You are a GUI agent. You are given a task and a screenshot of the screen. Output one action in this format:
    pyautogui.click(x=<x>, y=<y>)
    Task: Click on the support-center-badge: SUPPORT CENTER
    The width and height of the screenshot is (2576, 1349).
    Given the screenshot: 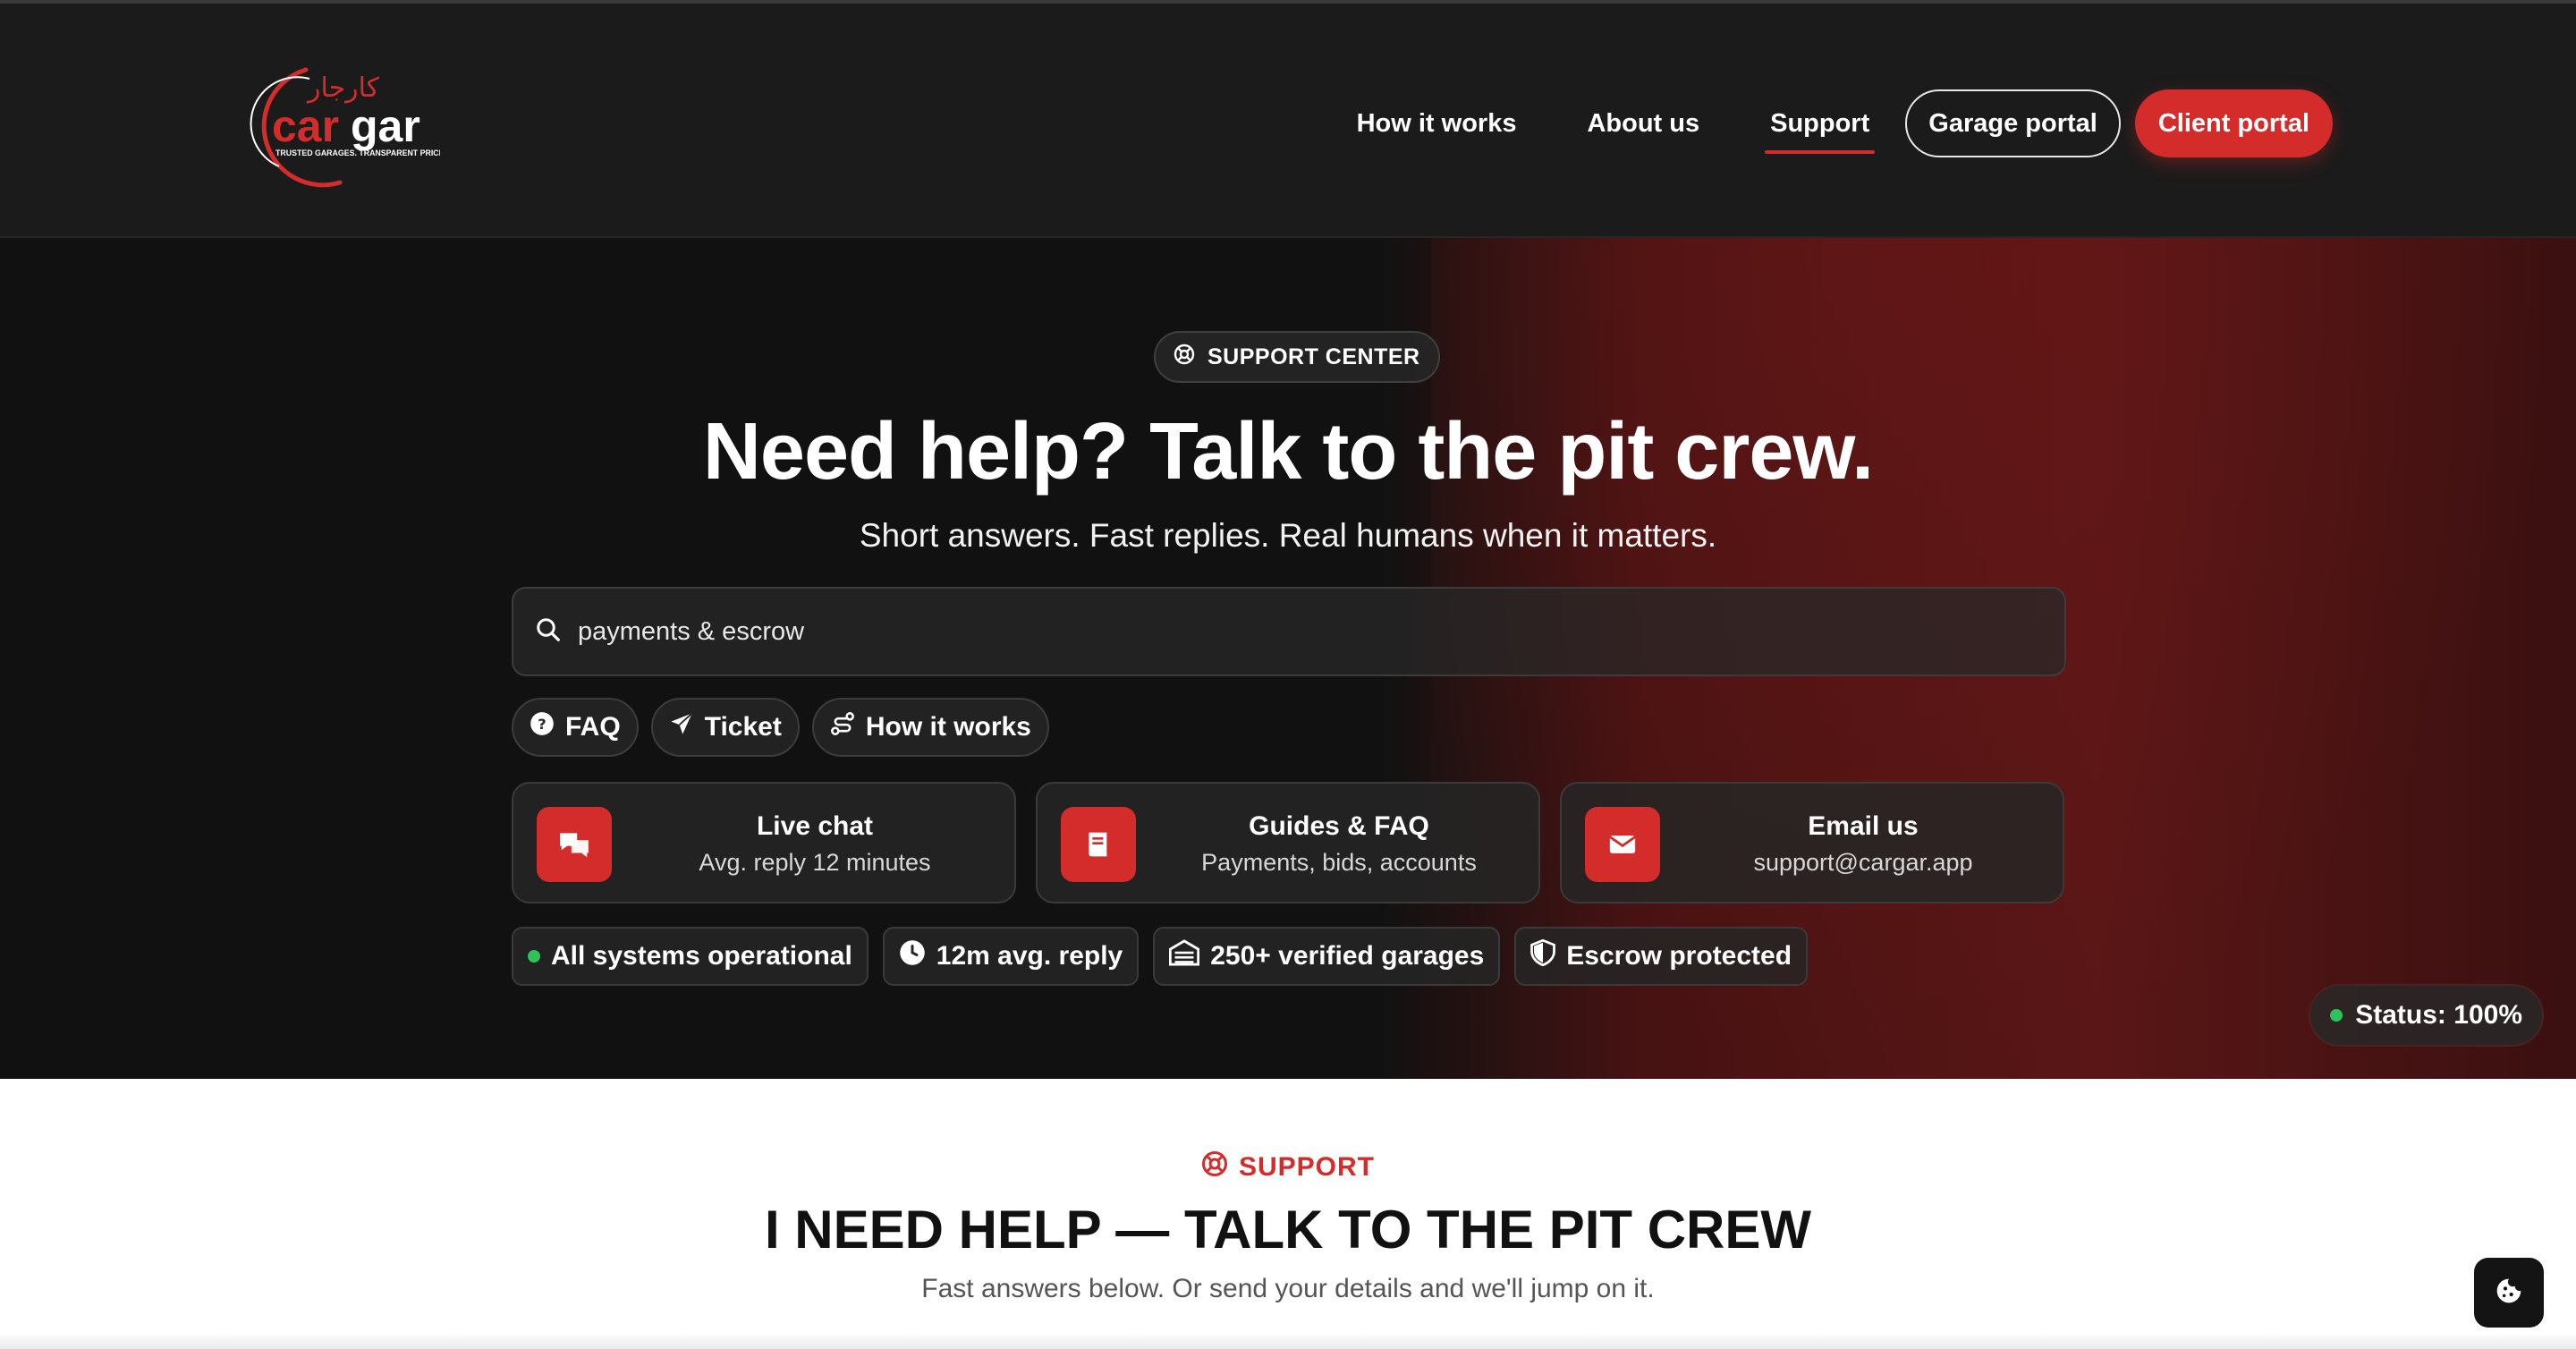 What is the action you would take?
    pyautogui.click(x=1297, y=357)
    